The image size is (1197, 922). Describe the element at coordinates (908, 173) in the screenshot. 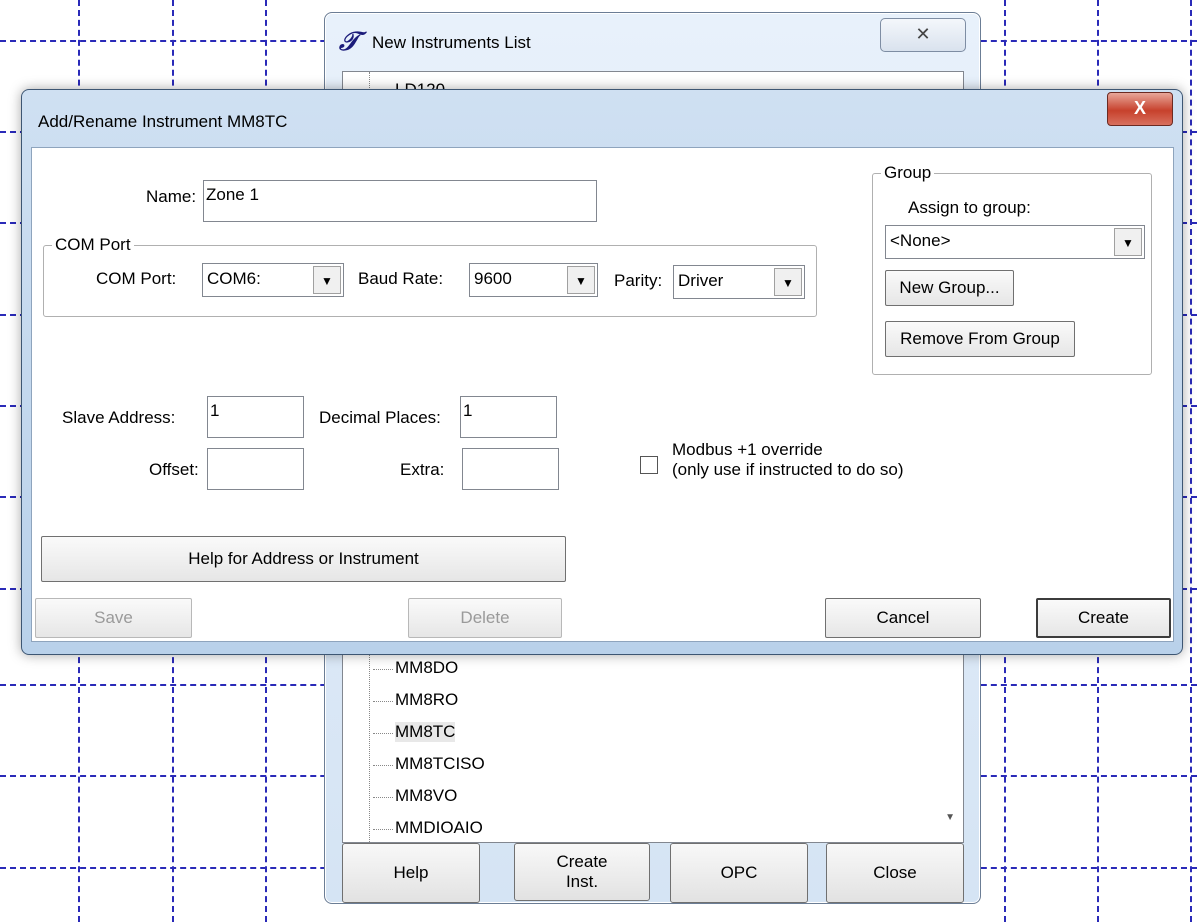

I see `group-box-label: Group` at that location.